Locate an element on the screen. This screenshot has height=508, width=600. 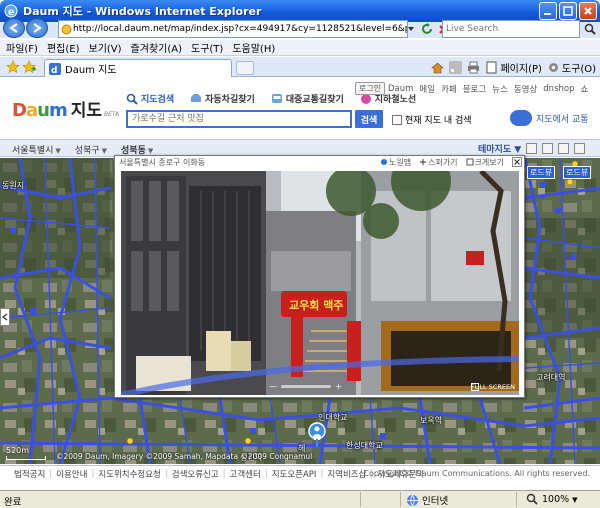
zoom-out-icon: — is located at coordinates (273, 386).